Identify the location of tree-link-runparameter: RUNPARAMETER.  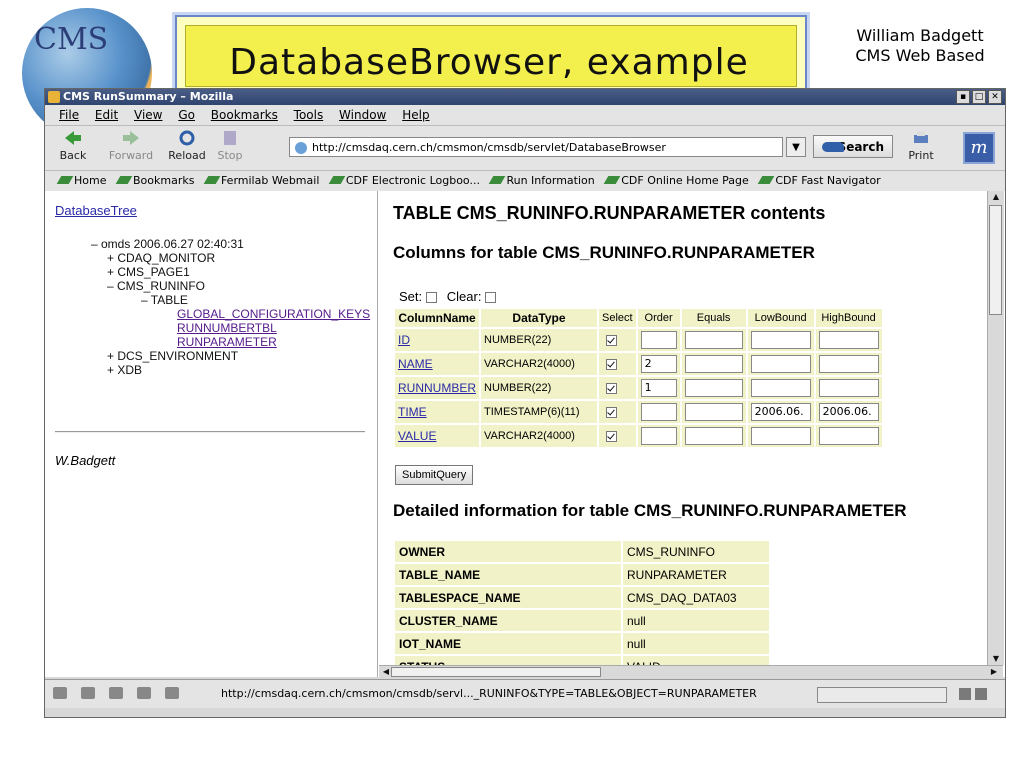
(227, 342).